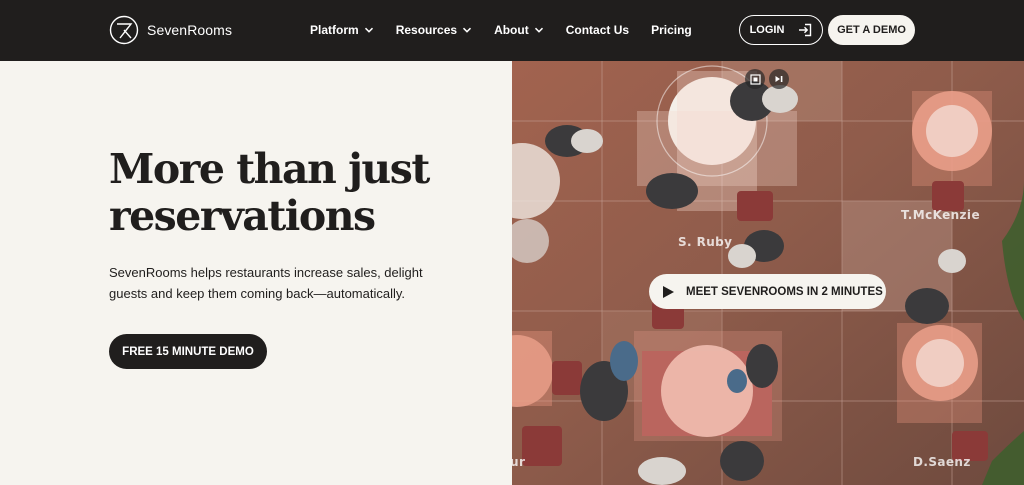 This screenshot has height=485, width=1024. What do you see at coordinates (269, 169) in the screenshot?
I see `hero-title-line: More than just` at bounding box center [269, 169].